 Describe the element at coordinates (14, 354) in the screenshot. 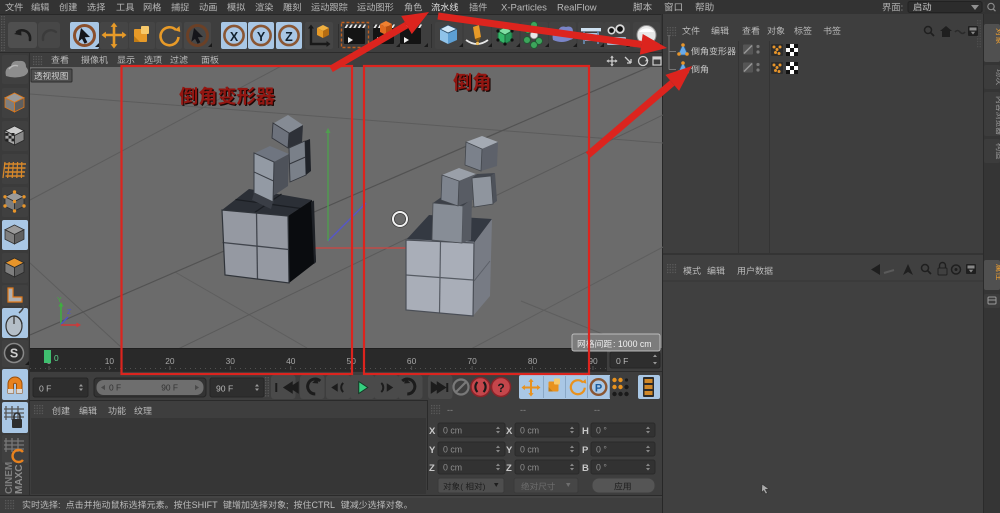

I see `svg-text: S` at that location.